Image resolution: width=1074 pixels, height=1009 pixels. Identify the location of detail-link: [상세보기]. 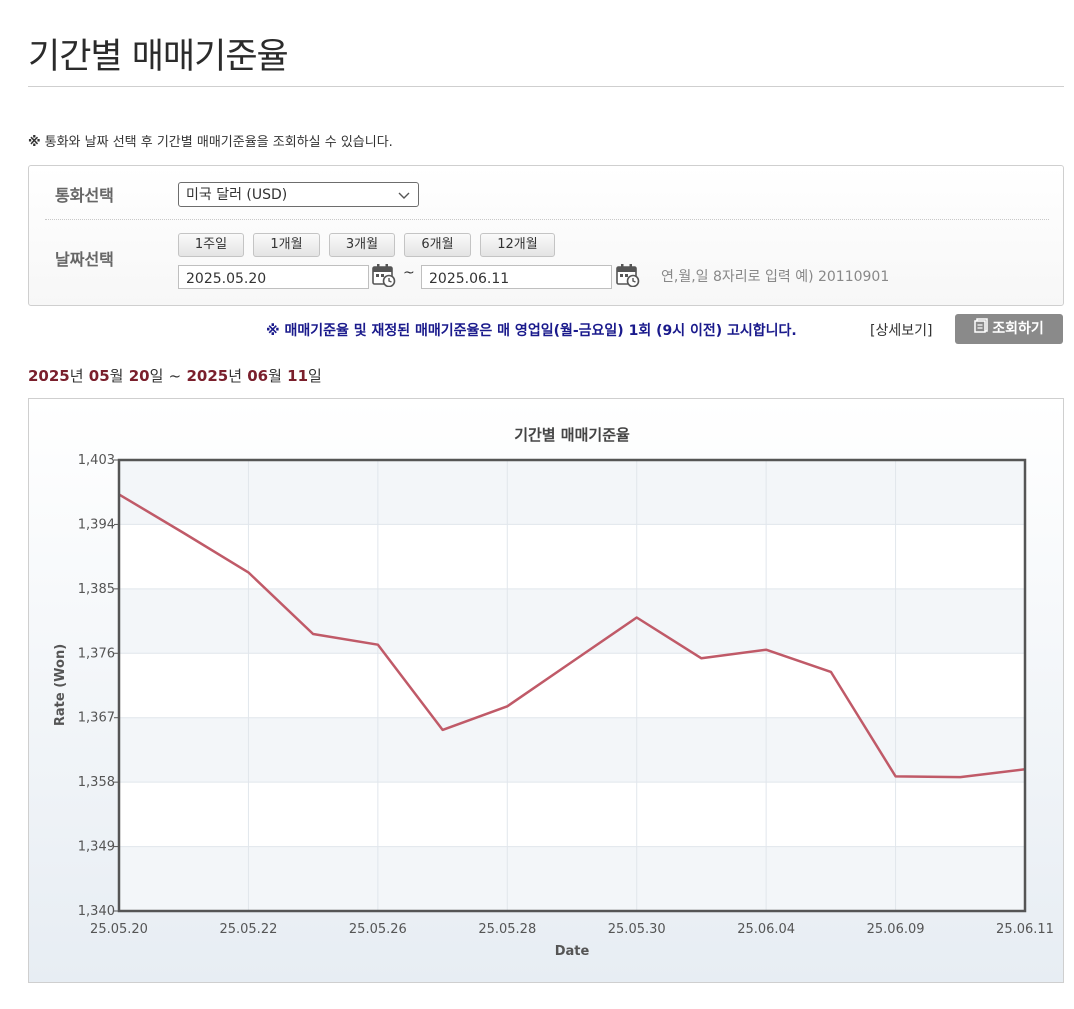
(901, 330).